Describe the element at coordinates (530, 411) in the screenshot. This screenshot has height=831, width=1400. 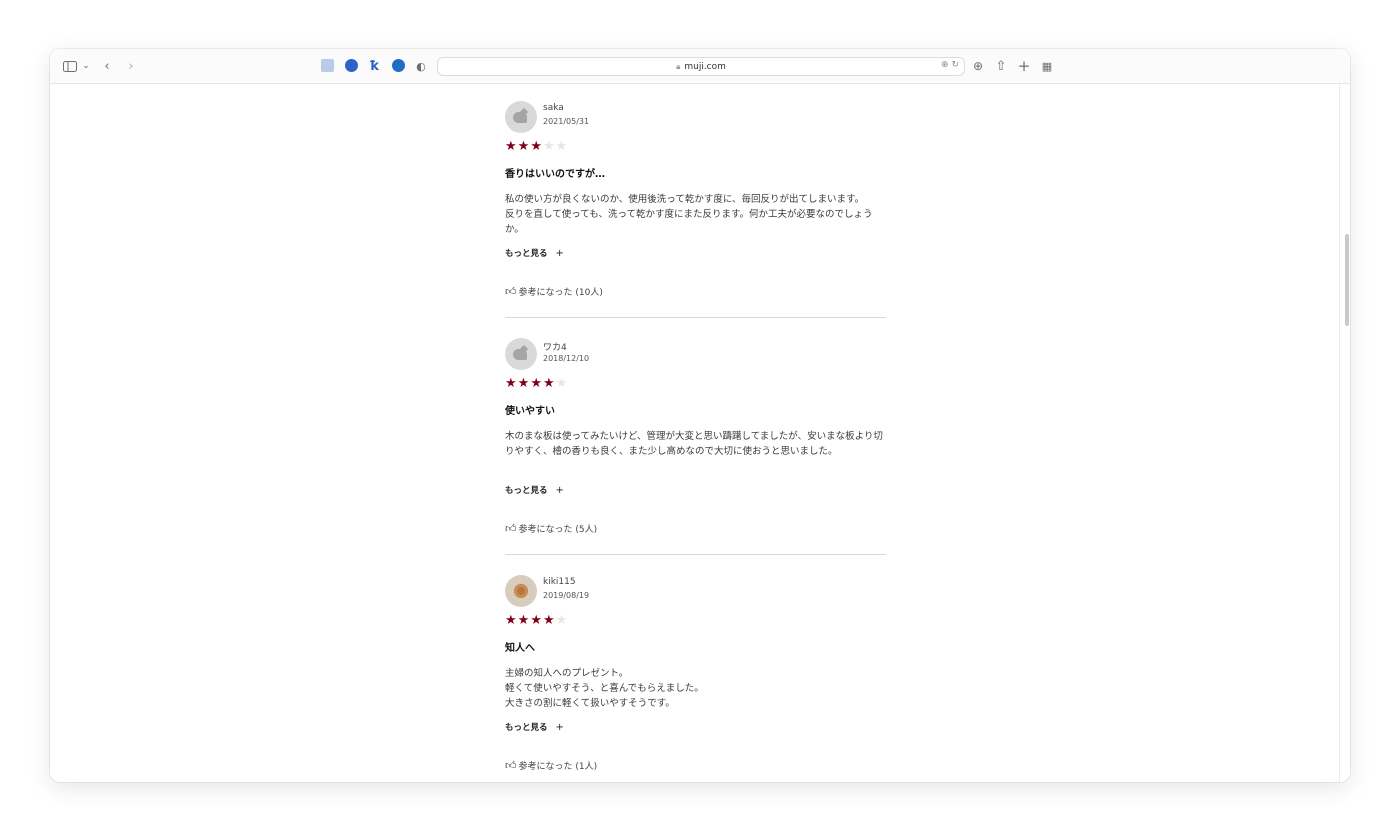
I see `review-title: 使いやすい` at that location.